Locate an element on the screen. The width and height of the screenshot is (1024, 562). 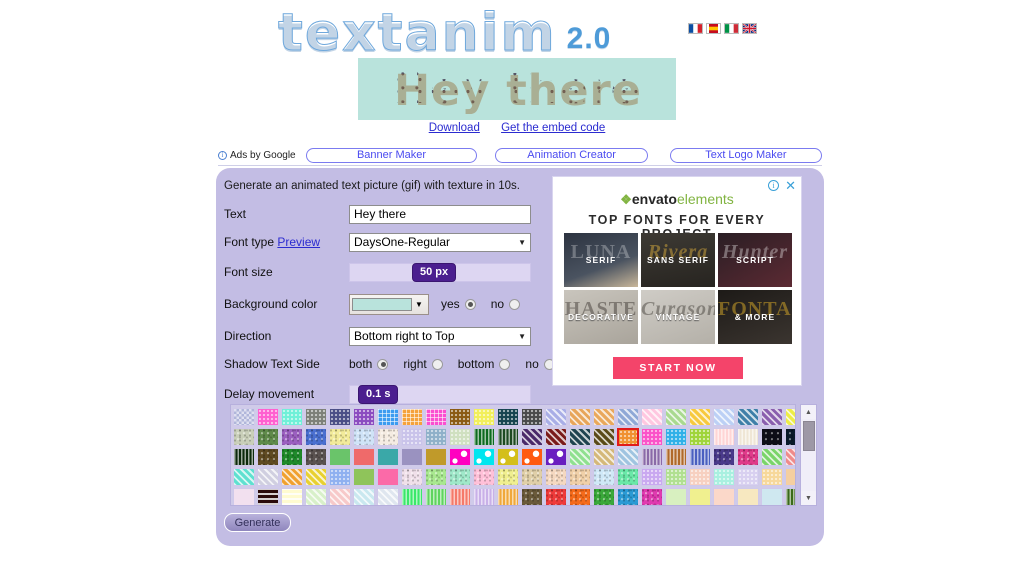
font-size-slider-handle: 50 px is located at coordinates (434, 272).